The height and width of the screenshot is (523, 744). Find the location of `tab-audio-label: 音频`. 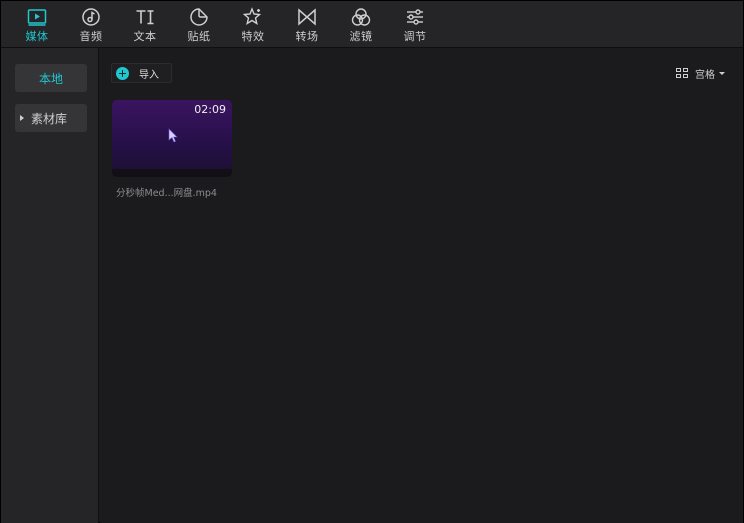

tab-audio-label: 音频 is located at coordinates (91, 36).